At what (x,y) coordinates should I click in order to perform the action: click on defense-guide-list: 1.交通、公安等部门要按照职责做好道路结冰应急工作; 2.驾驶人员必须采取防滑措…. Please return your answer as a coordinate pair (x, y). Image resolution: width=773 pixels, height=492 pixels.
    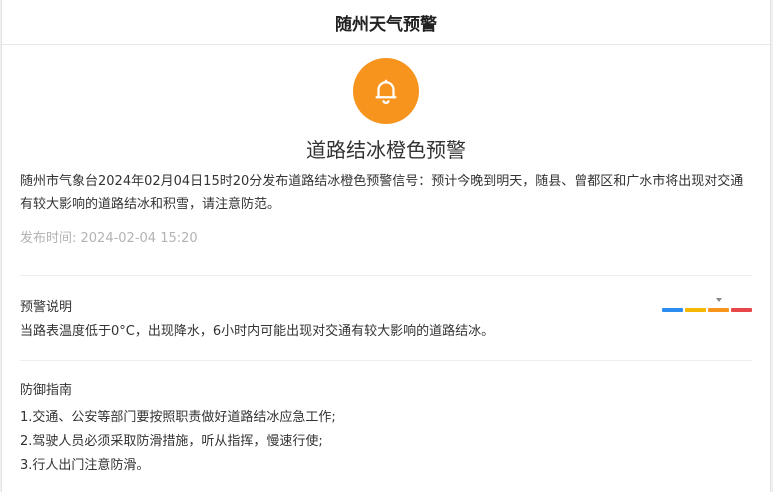
    Looking at the image, I should click on (386, 442).